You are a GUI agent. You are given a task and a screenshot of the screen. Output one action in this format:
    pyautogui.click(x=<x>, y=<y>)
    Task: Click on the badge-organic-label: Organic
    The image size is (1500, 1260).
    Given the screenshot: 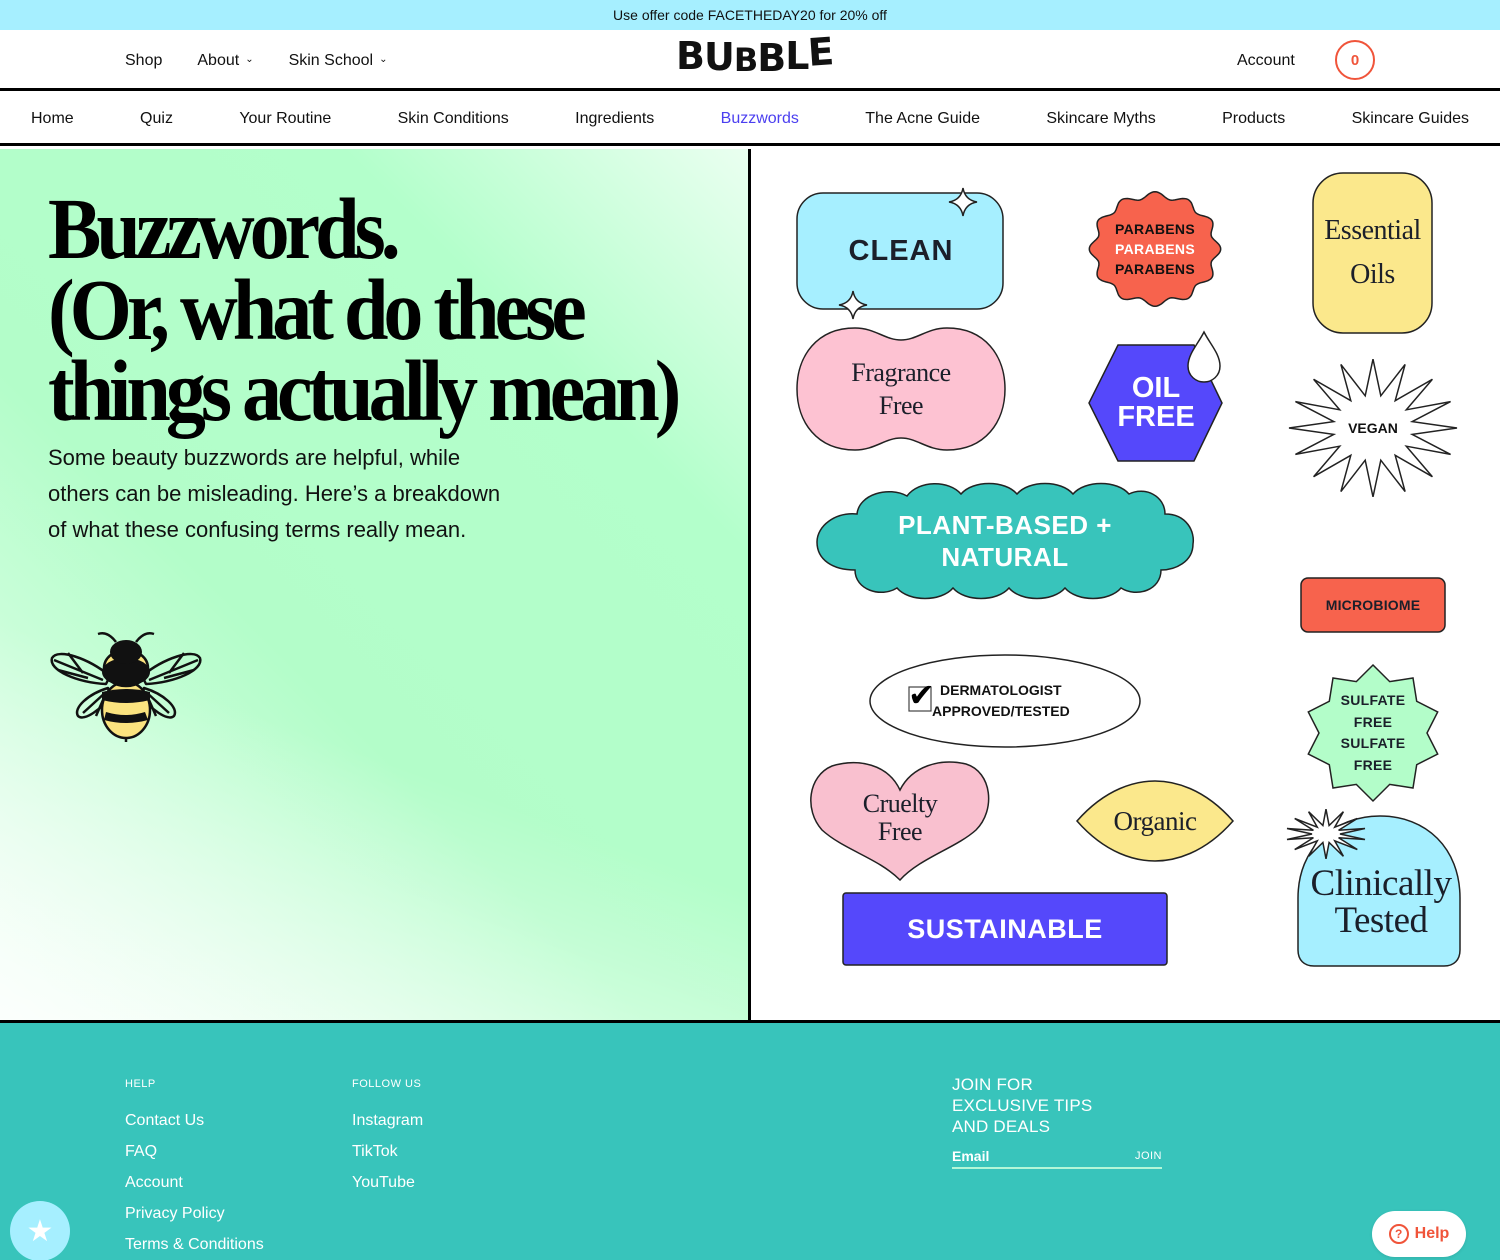 What is the action you would take?
    pyautogui.click(x=1155, y=820)
    